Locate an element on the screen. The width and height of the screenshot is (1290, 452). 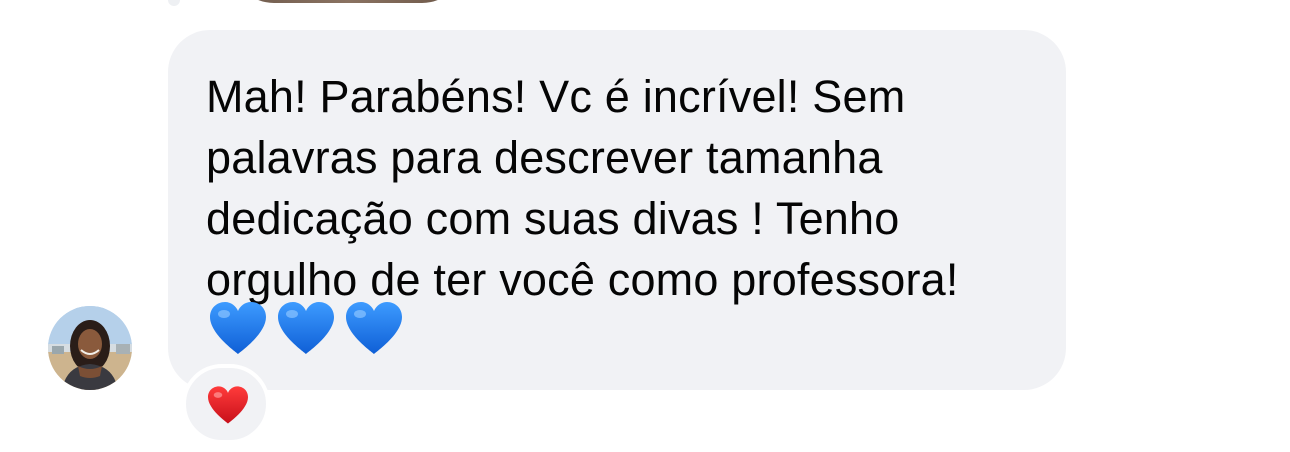
red-heart-icon is located at coordinates (228, 405).